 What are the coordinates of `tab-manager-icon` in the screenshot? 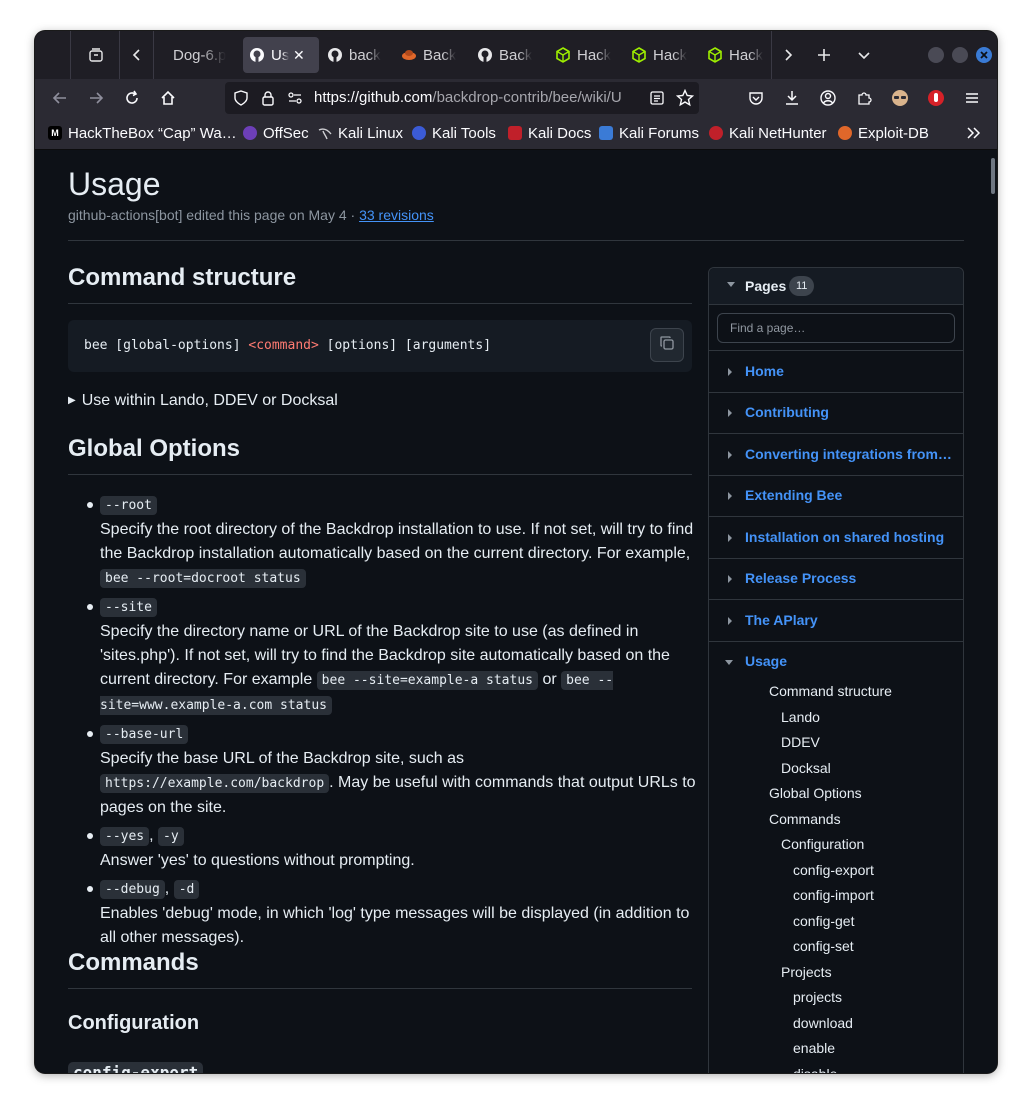 It's located at (96, 55).